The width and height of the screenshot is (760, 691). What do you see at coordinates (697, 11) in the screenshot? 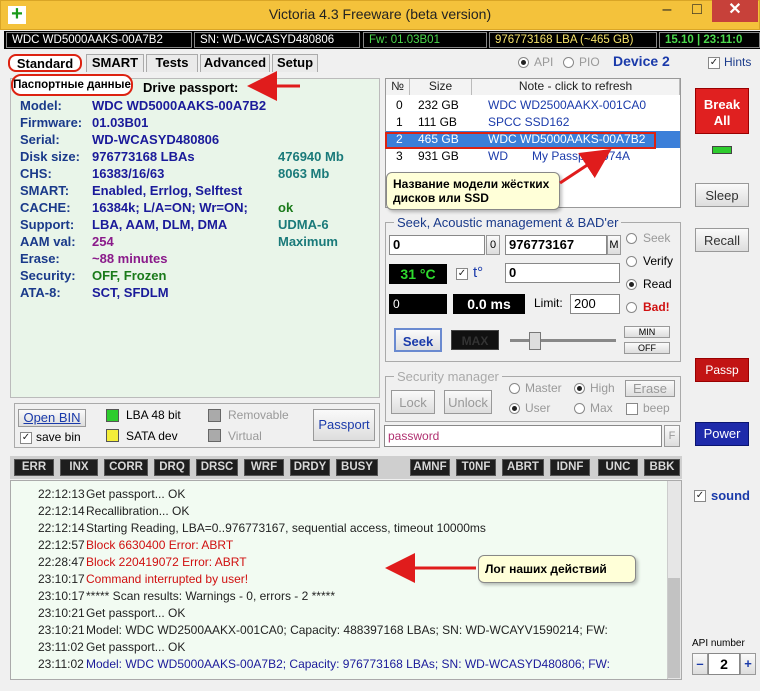
I see `maximize-button: □` at bounding box center [697, 11].